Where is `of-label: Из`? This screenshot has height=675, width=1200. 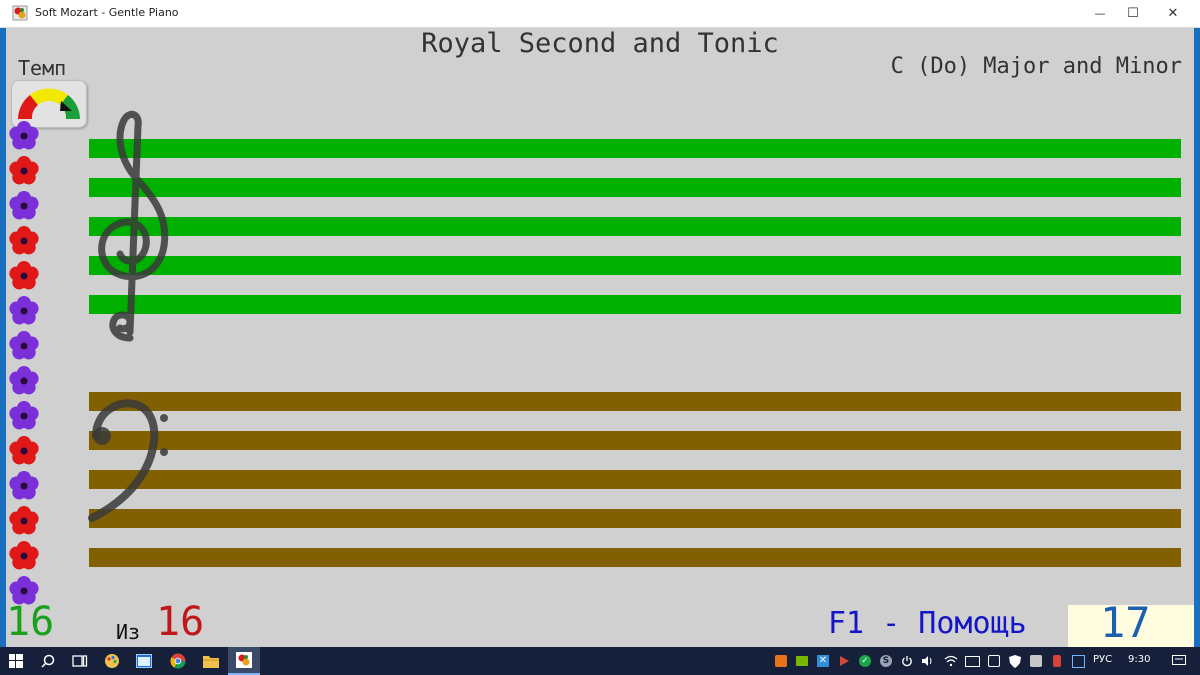 of-label: Из is located at coordinates (128, 632).